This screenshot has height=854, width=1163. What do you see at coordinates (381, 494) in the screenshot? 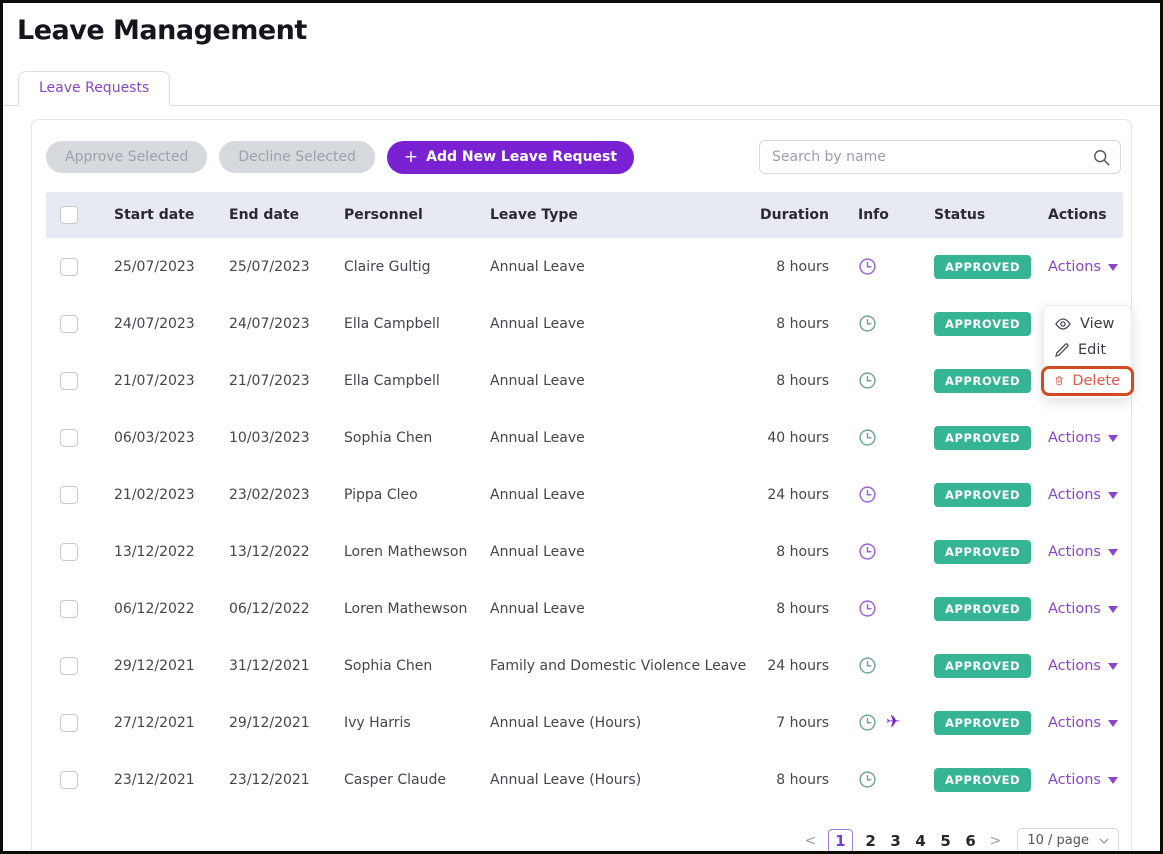
I see `personnel-cell: Pippa Cleo` at bounding box center [381, 494].